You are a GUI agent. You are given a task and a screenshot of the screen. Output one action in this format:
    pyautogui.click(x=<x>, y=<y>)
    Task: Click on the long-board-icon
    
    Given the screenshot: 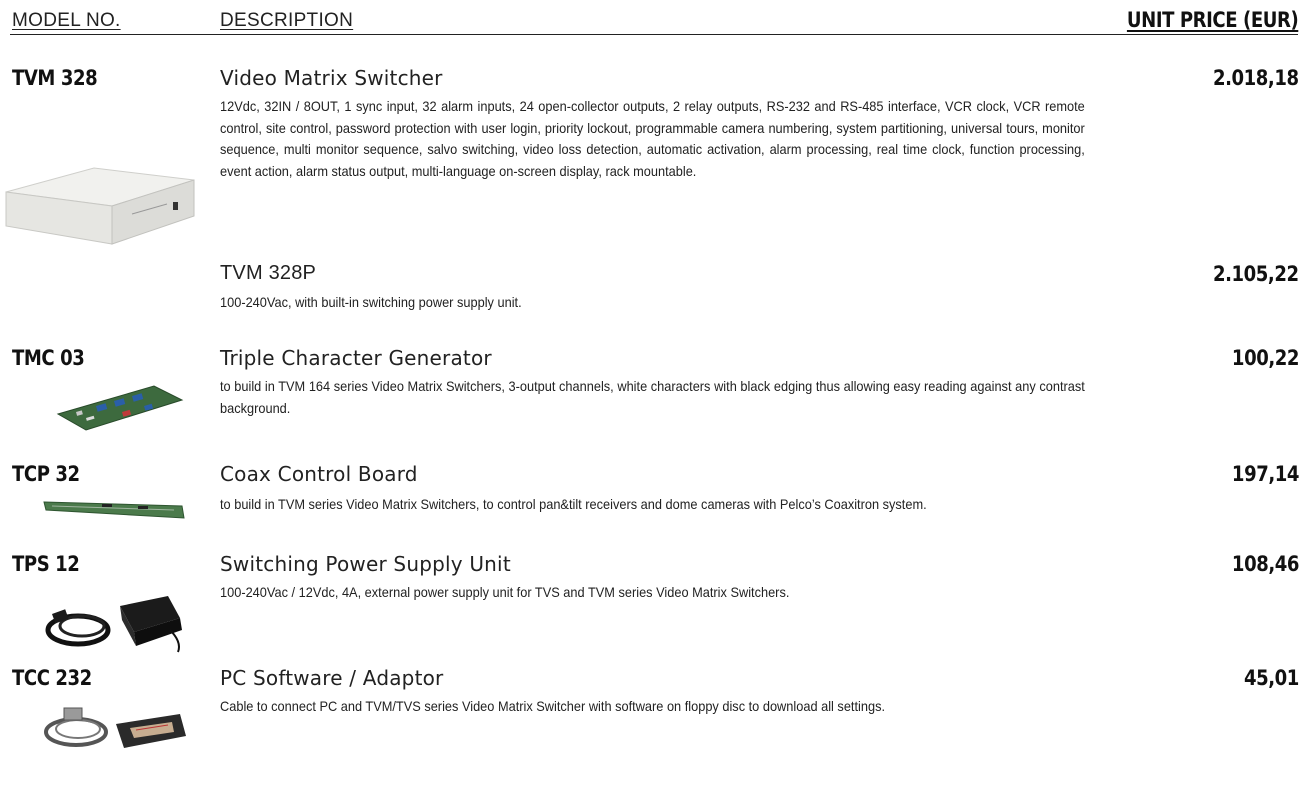 What is the action you would take?
    pyautogui.click(x=114, y=510)
    